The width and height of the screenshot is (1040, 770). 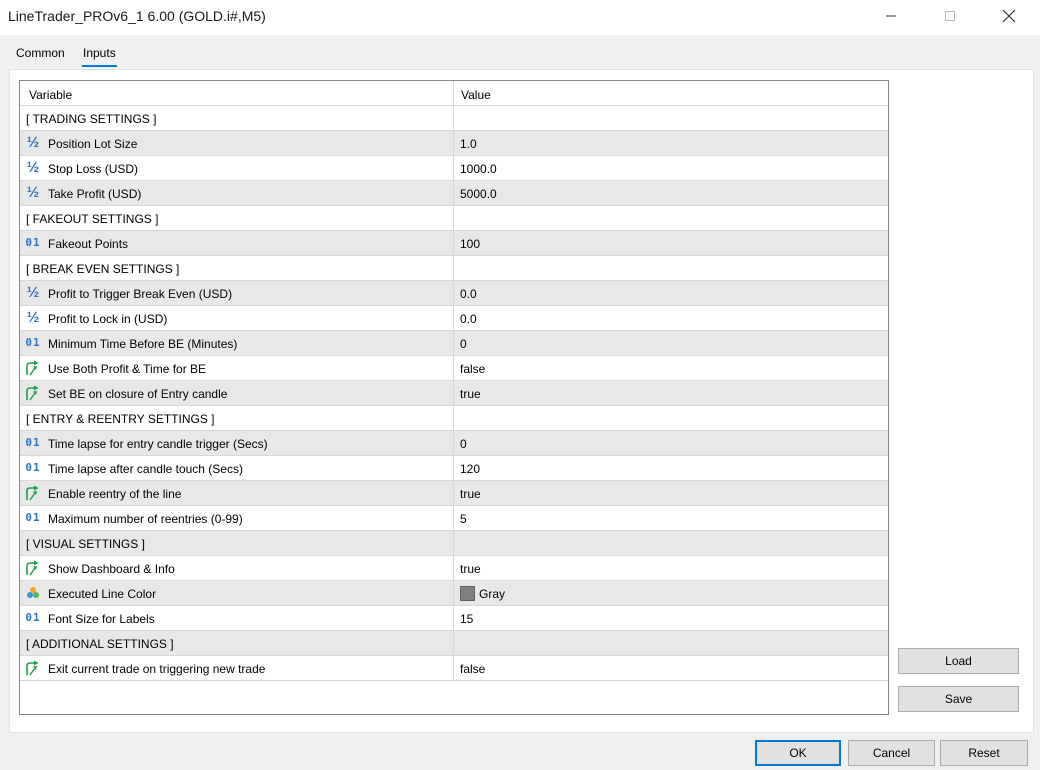 I want to click on input-row: ½ Profit to Lock in (USD) 0.0, so click(x=454, y=318).